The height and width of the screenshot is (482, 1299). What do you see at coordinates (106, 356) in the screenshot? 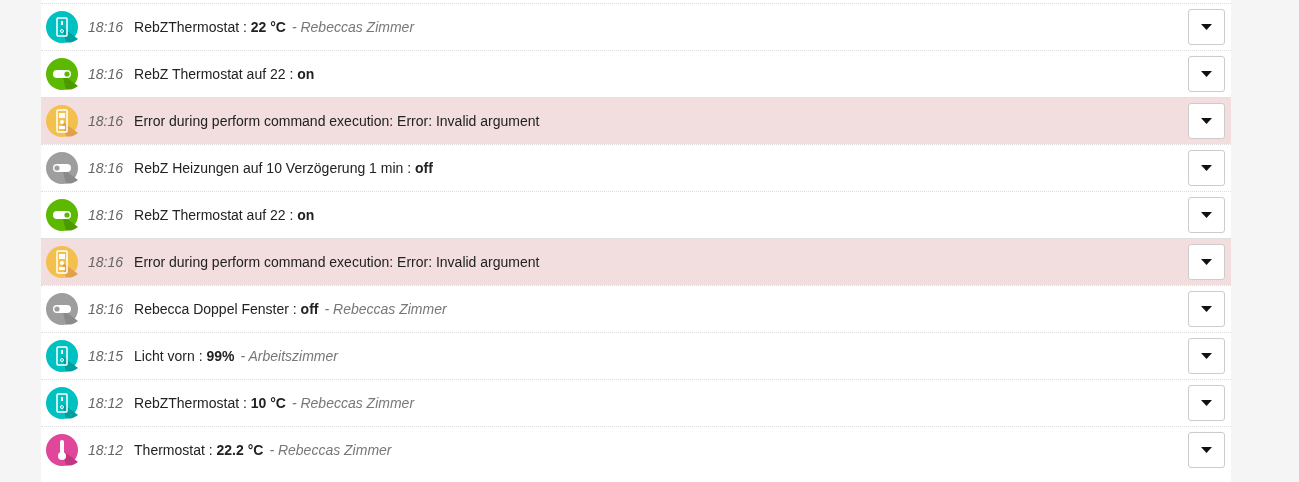
I see `event-time: 18:15` at bounding box center [106, 356].